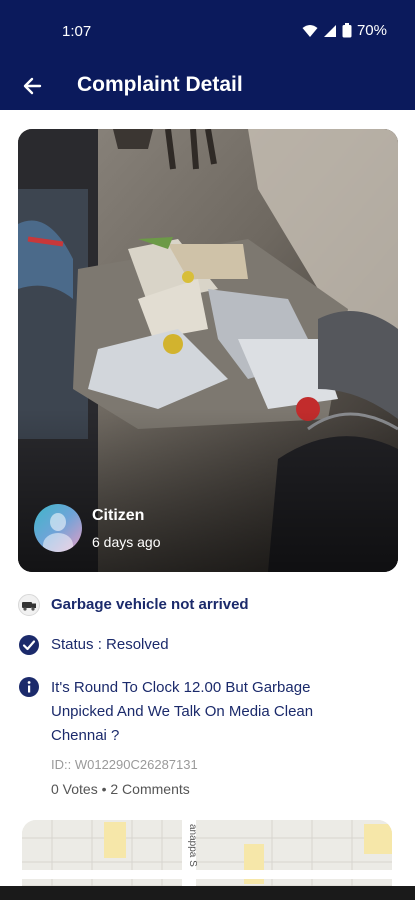 This screenshot has width=415, height=900. Describe the element at coordinates (310, 30) in the screenshot. I see `wifi-icon` at that location.